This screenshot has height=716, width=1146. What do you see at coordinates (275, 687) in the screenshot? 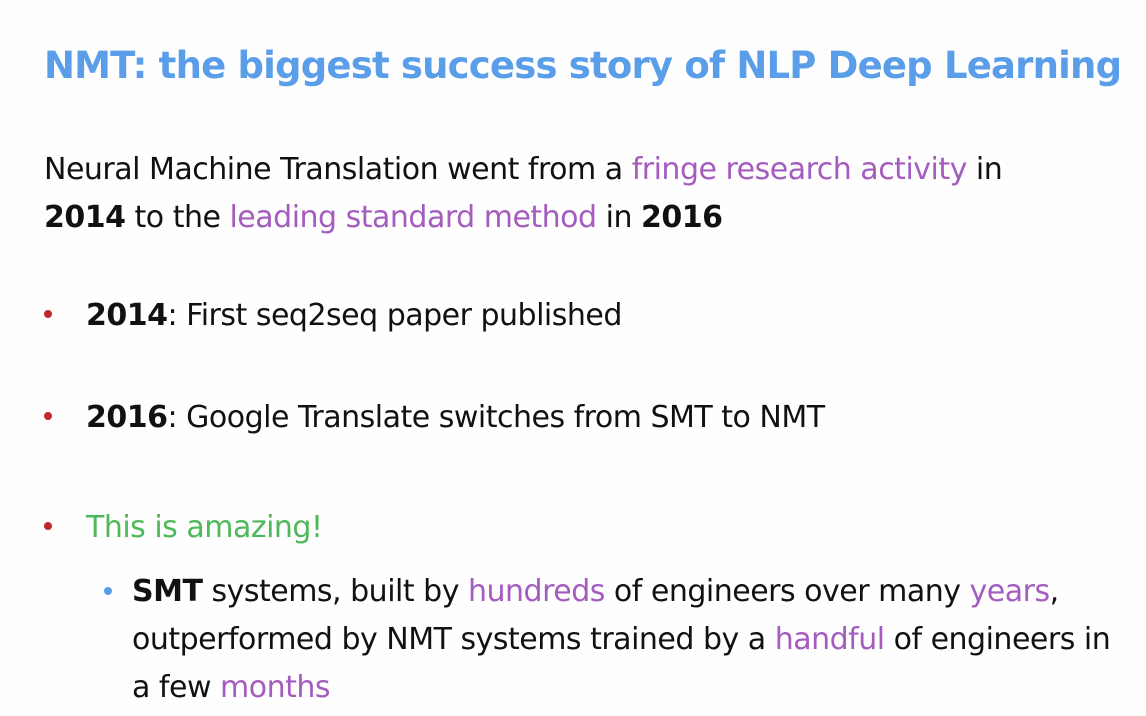
I see `sub-highlight-4: months` at bounding box center [275, 687].